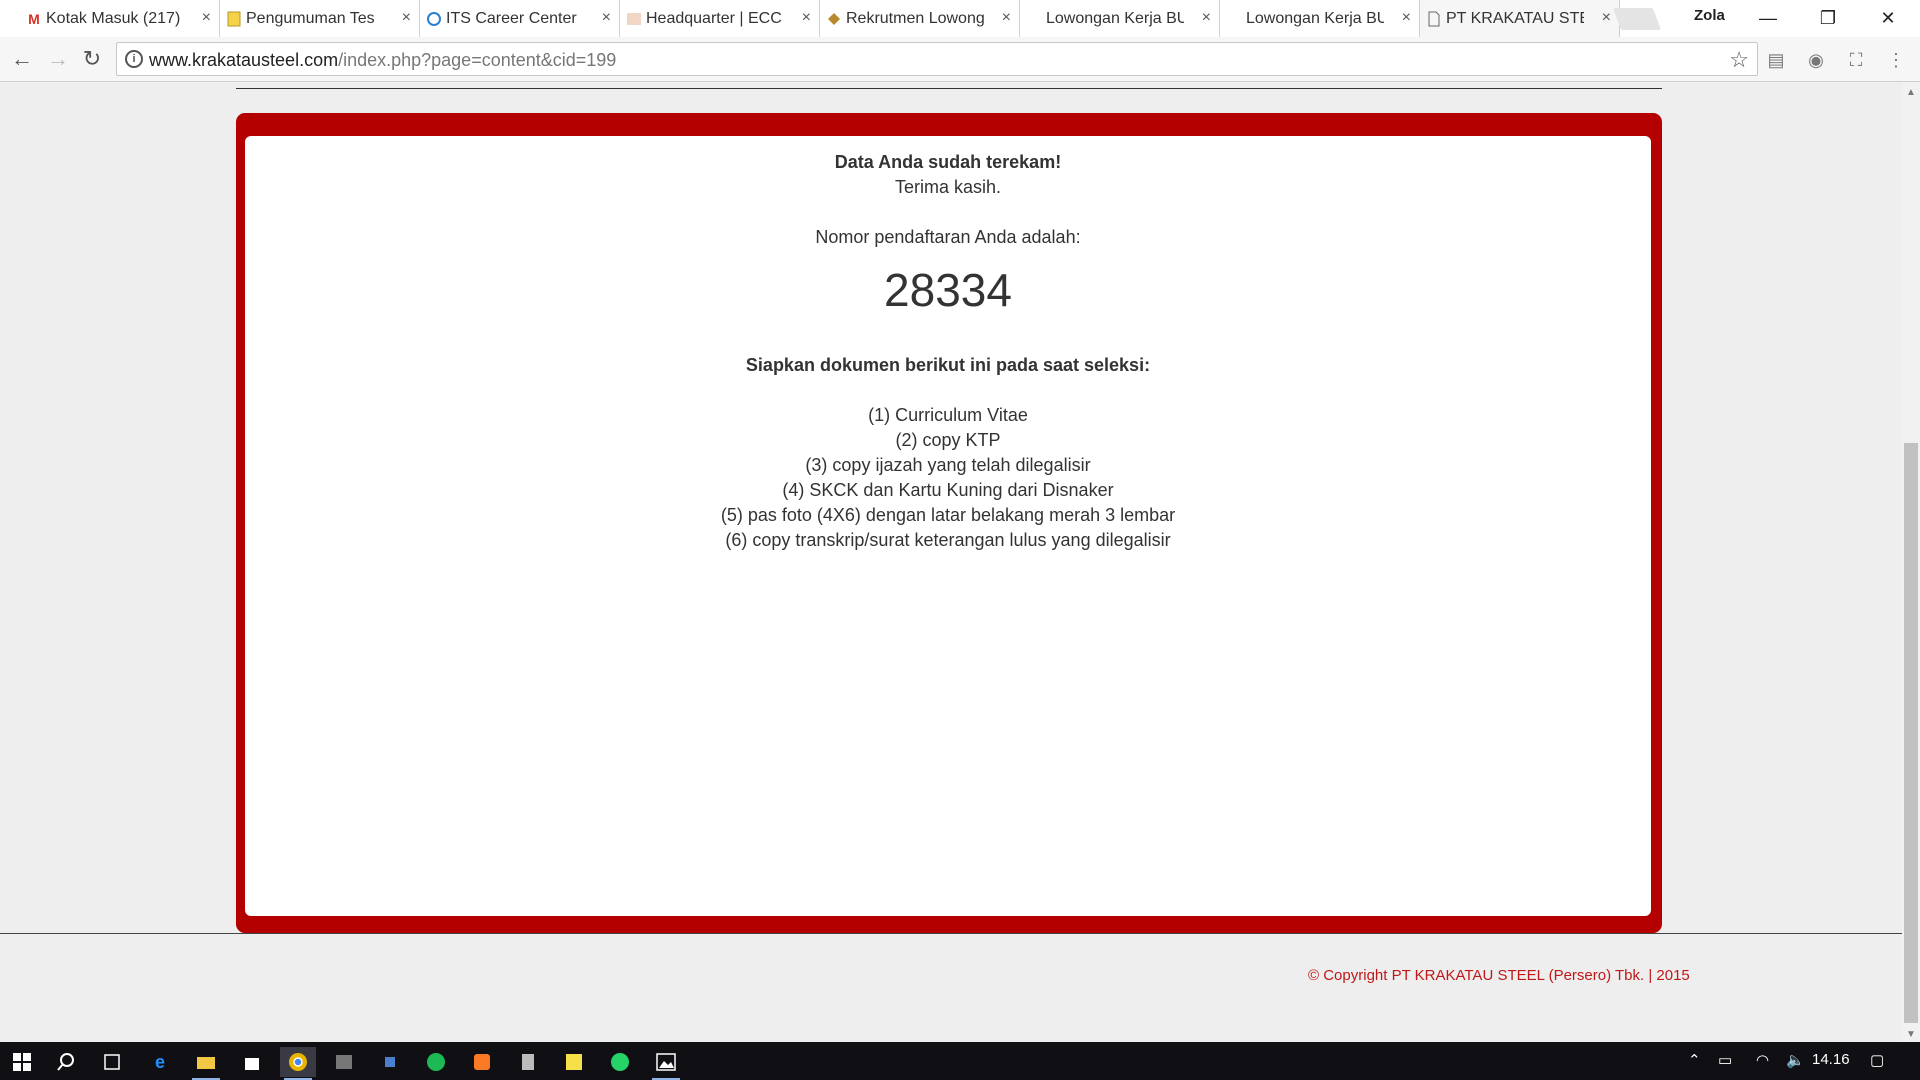 The image size is (1920, 1080). Describe the element at coordinates (1816, 60) in the screenshot. I see `extension-icon: ◉` at that location.